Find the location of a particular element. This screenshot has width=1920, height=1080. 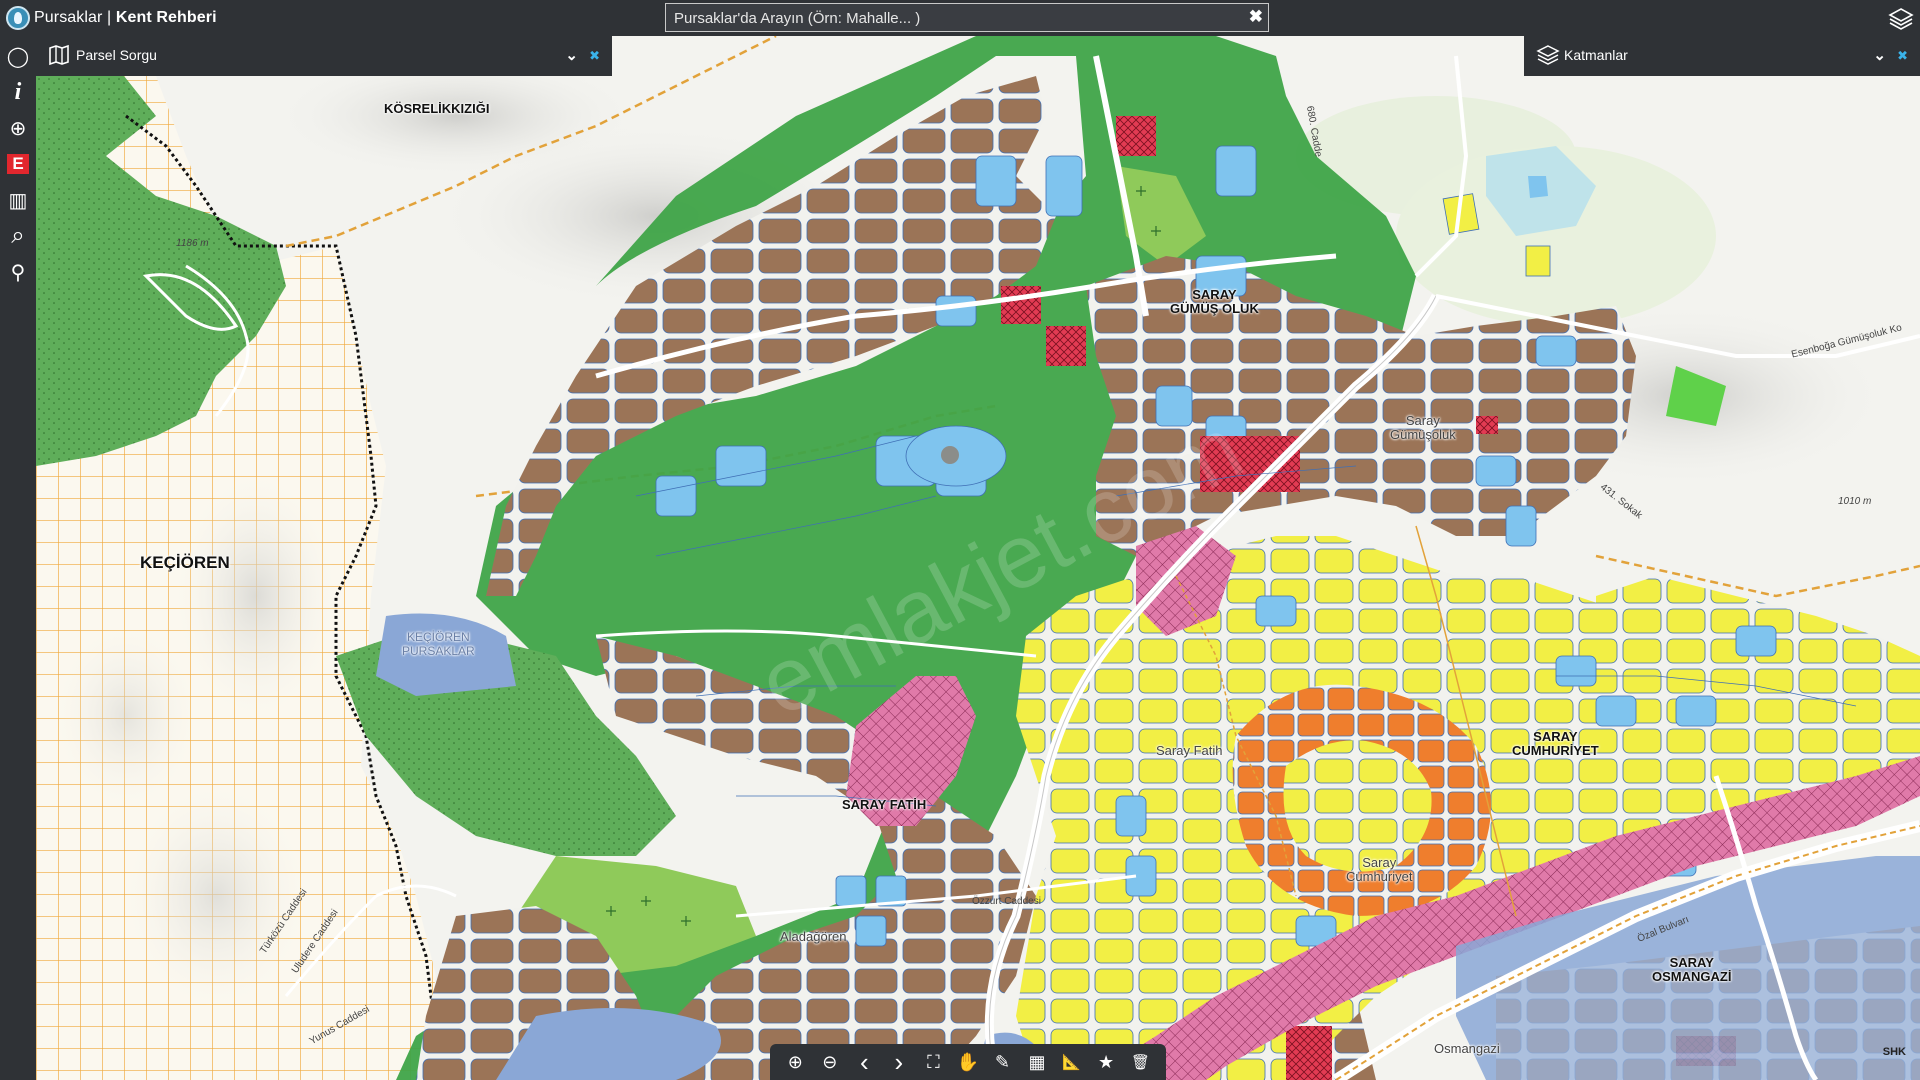

chevron-left-icon: ‹ is located at coordinates (864, 1061).